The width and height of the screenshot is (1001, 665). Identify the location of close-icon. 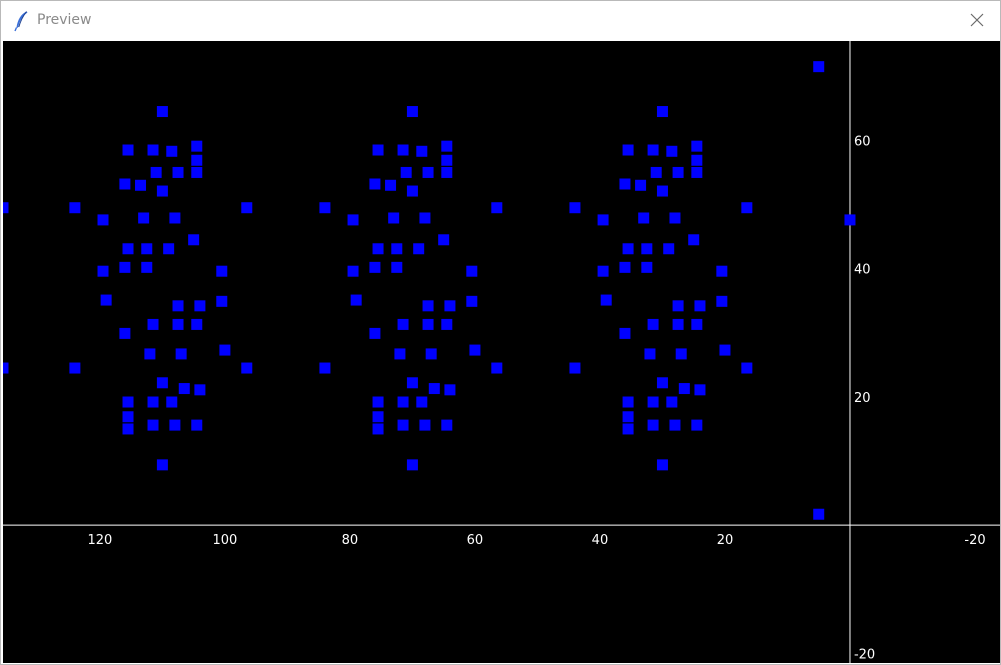
(977, 21).